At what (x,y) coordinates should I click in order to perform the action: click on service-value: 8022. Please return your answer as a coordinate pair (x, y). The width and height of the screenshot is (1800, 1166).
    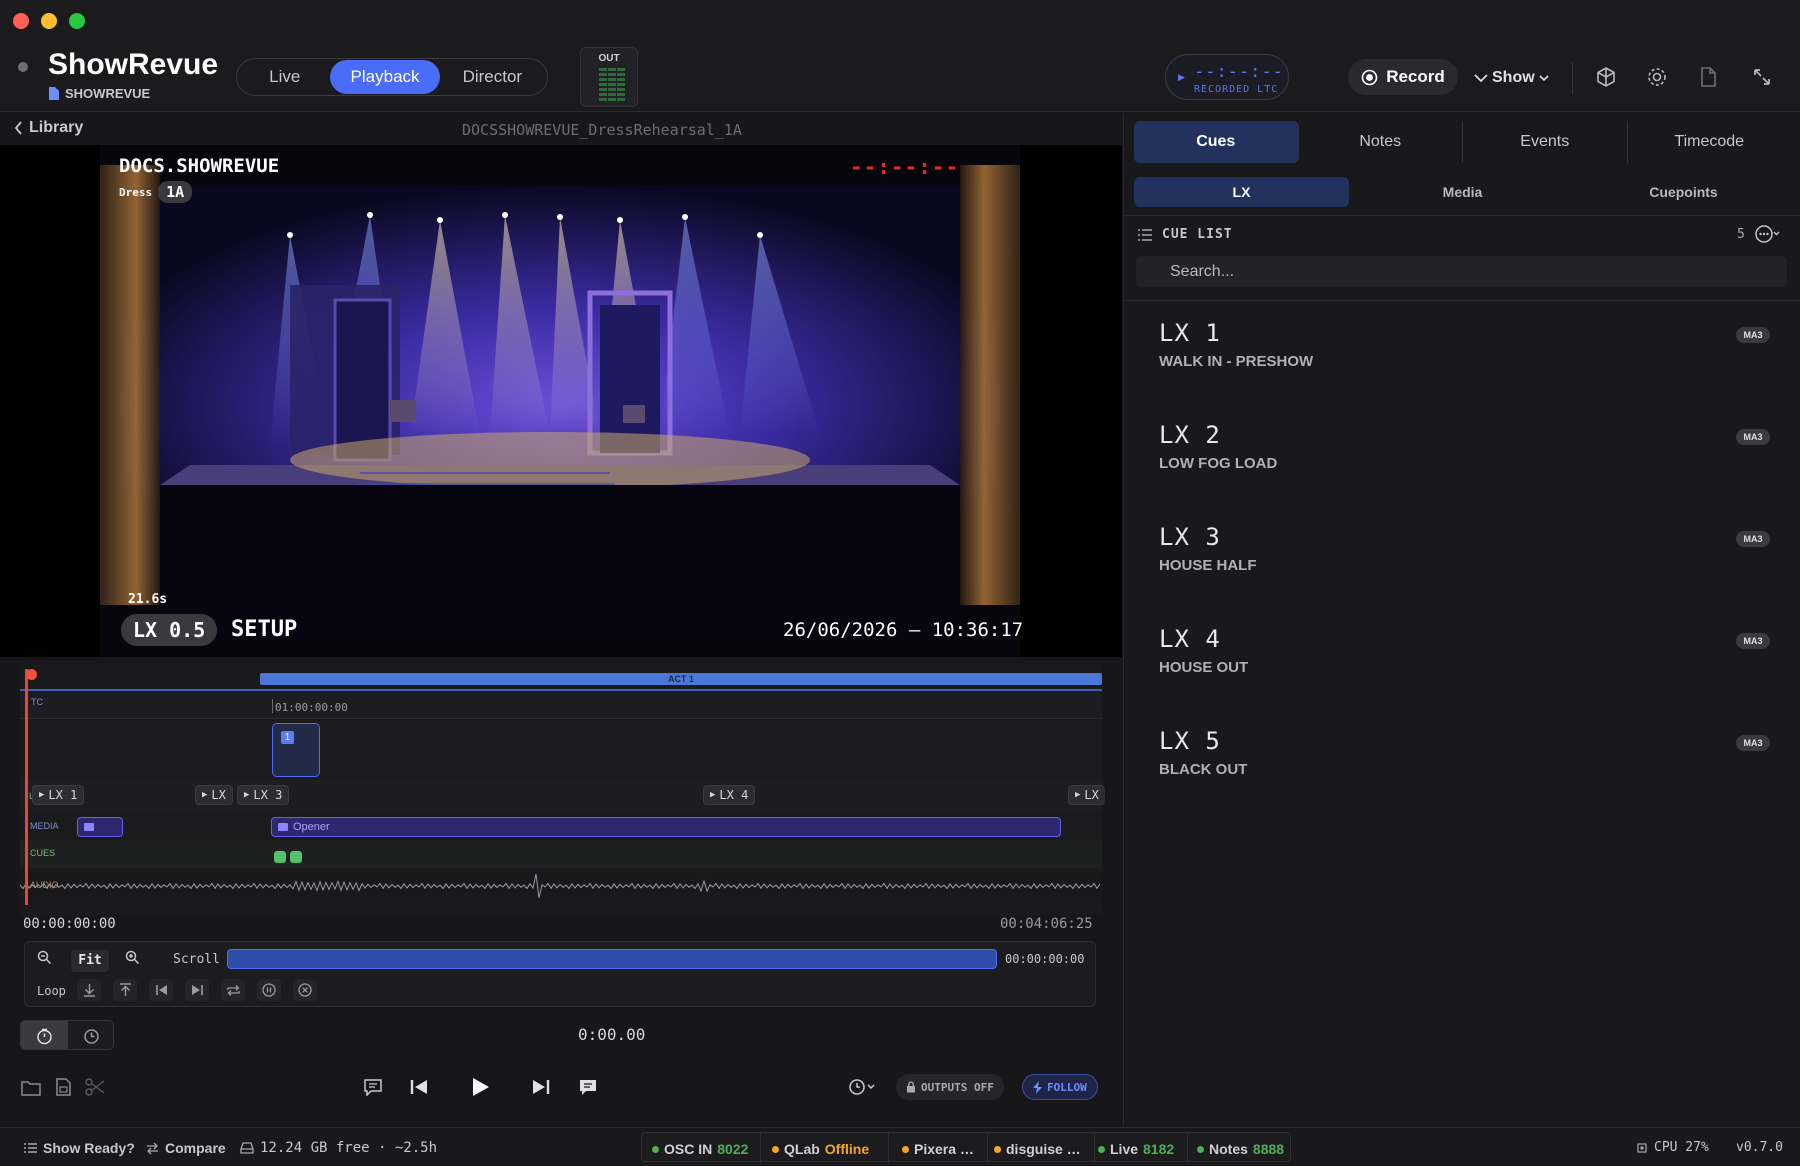
    Looking at the image, I should click on (733, 1149).